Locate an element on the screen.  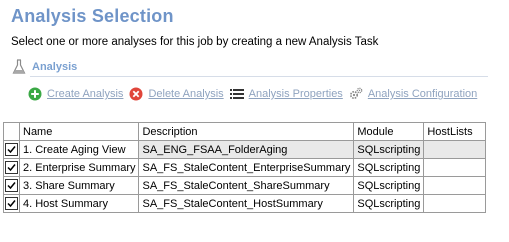
column-header-description: Description is located at coordinates (246, 131).